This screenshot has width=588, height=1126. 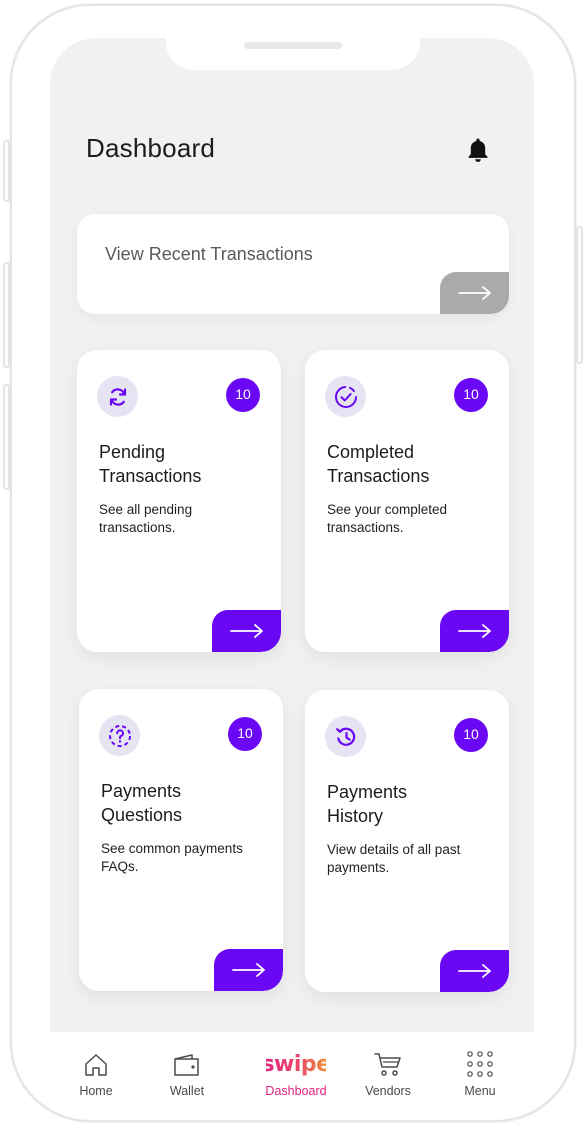 I want to click on bell-icon, so click(x=478, y=150).